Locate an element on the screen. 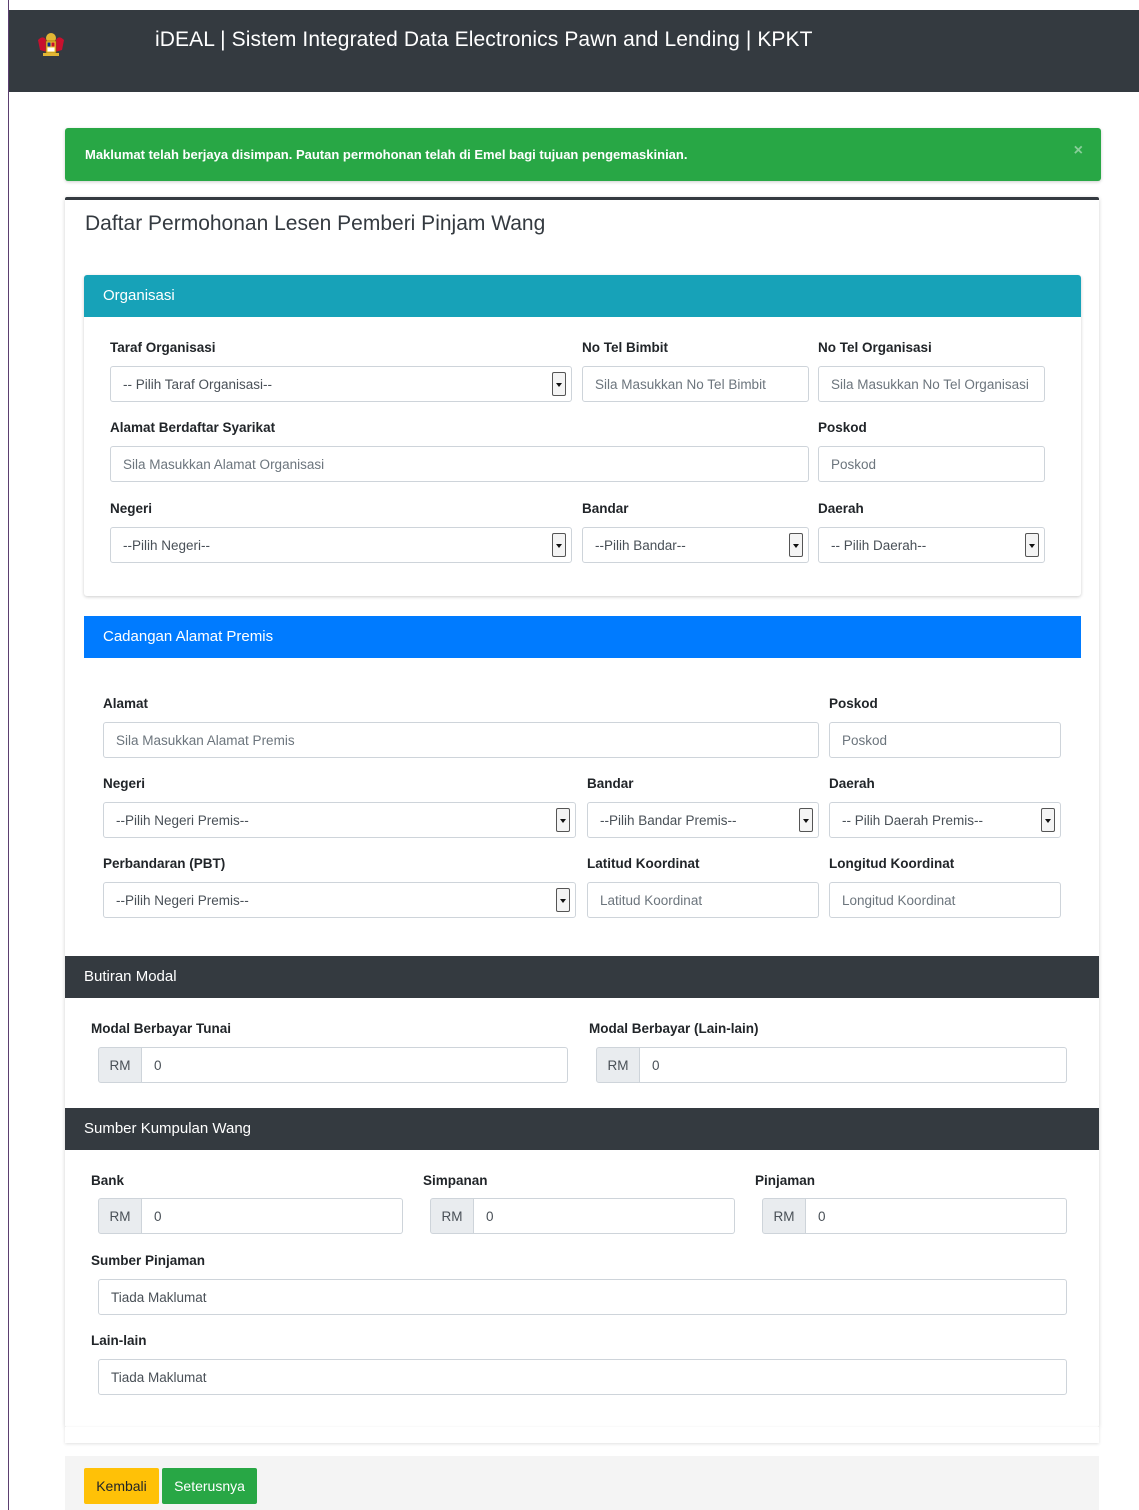 The width and height of the screenshot is (1139, 1510). modal-heading: Butiran Modal is located at coordinates (582, 977).